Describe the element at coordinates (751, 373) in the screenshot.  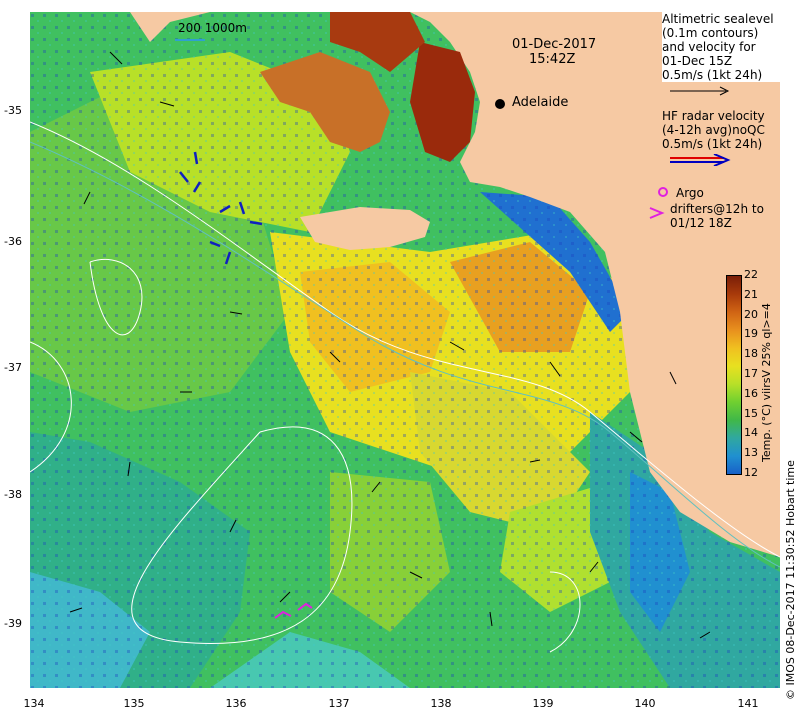
I see `colorbar-tick-label: 17` at that location.